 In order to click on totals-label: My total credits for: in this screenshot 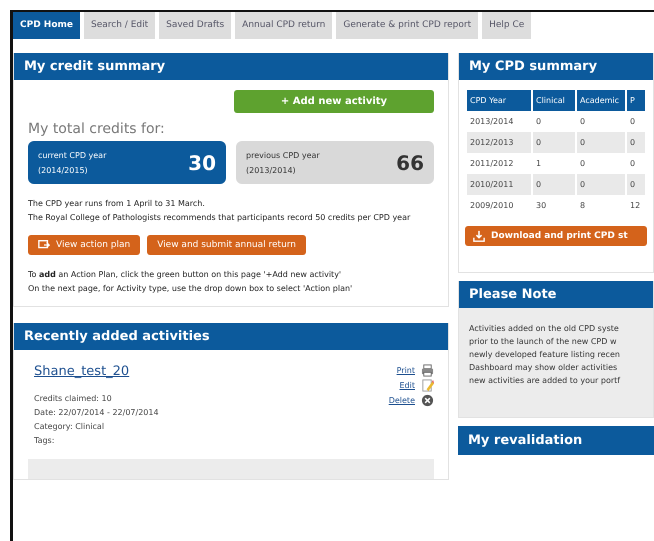, I will do `click(97, 129)`.